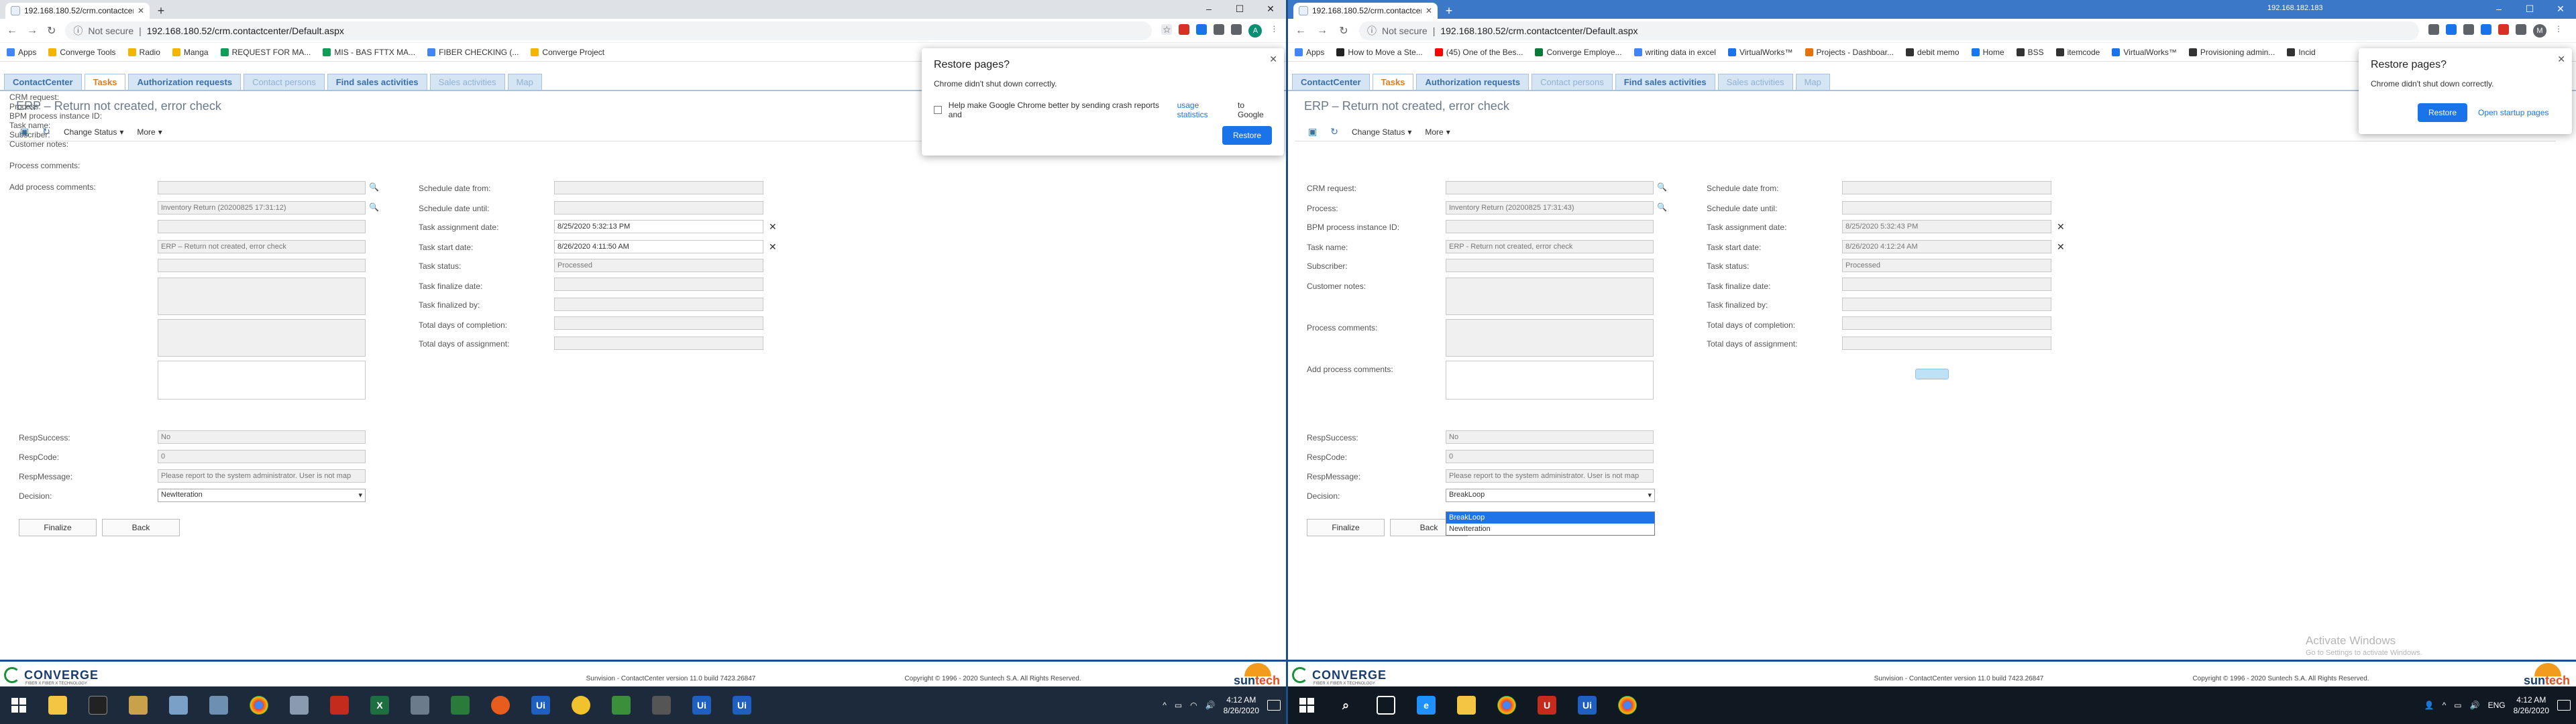 Image resolution: width=2576 pixels, height=724 pixels. What do you see at coordinates (1241, 705) in the screenshot?
I see `taskbar-clock: 4:12 AM 8/26/2020` at bounding box center [1241, 705].